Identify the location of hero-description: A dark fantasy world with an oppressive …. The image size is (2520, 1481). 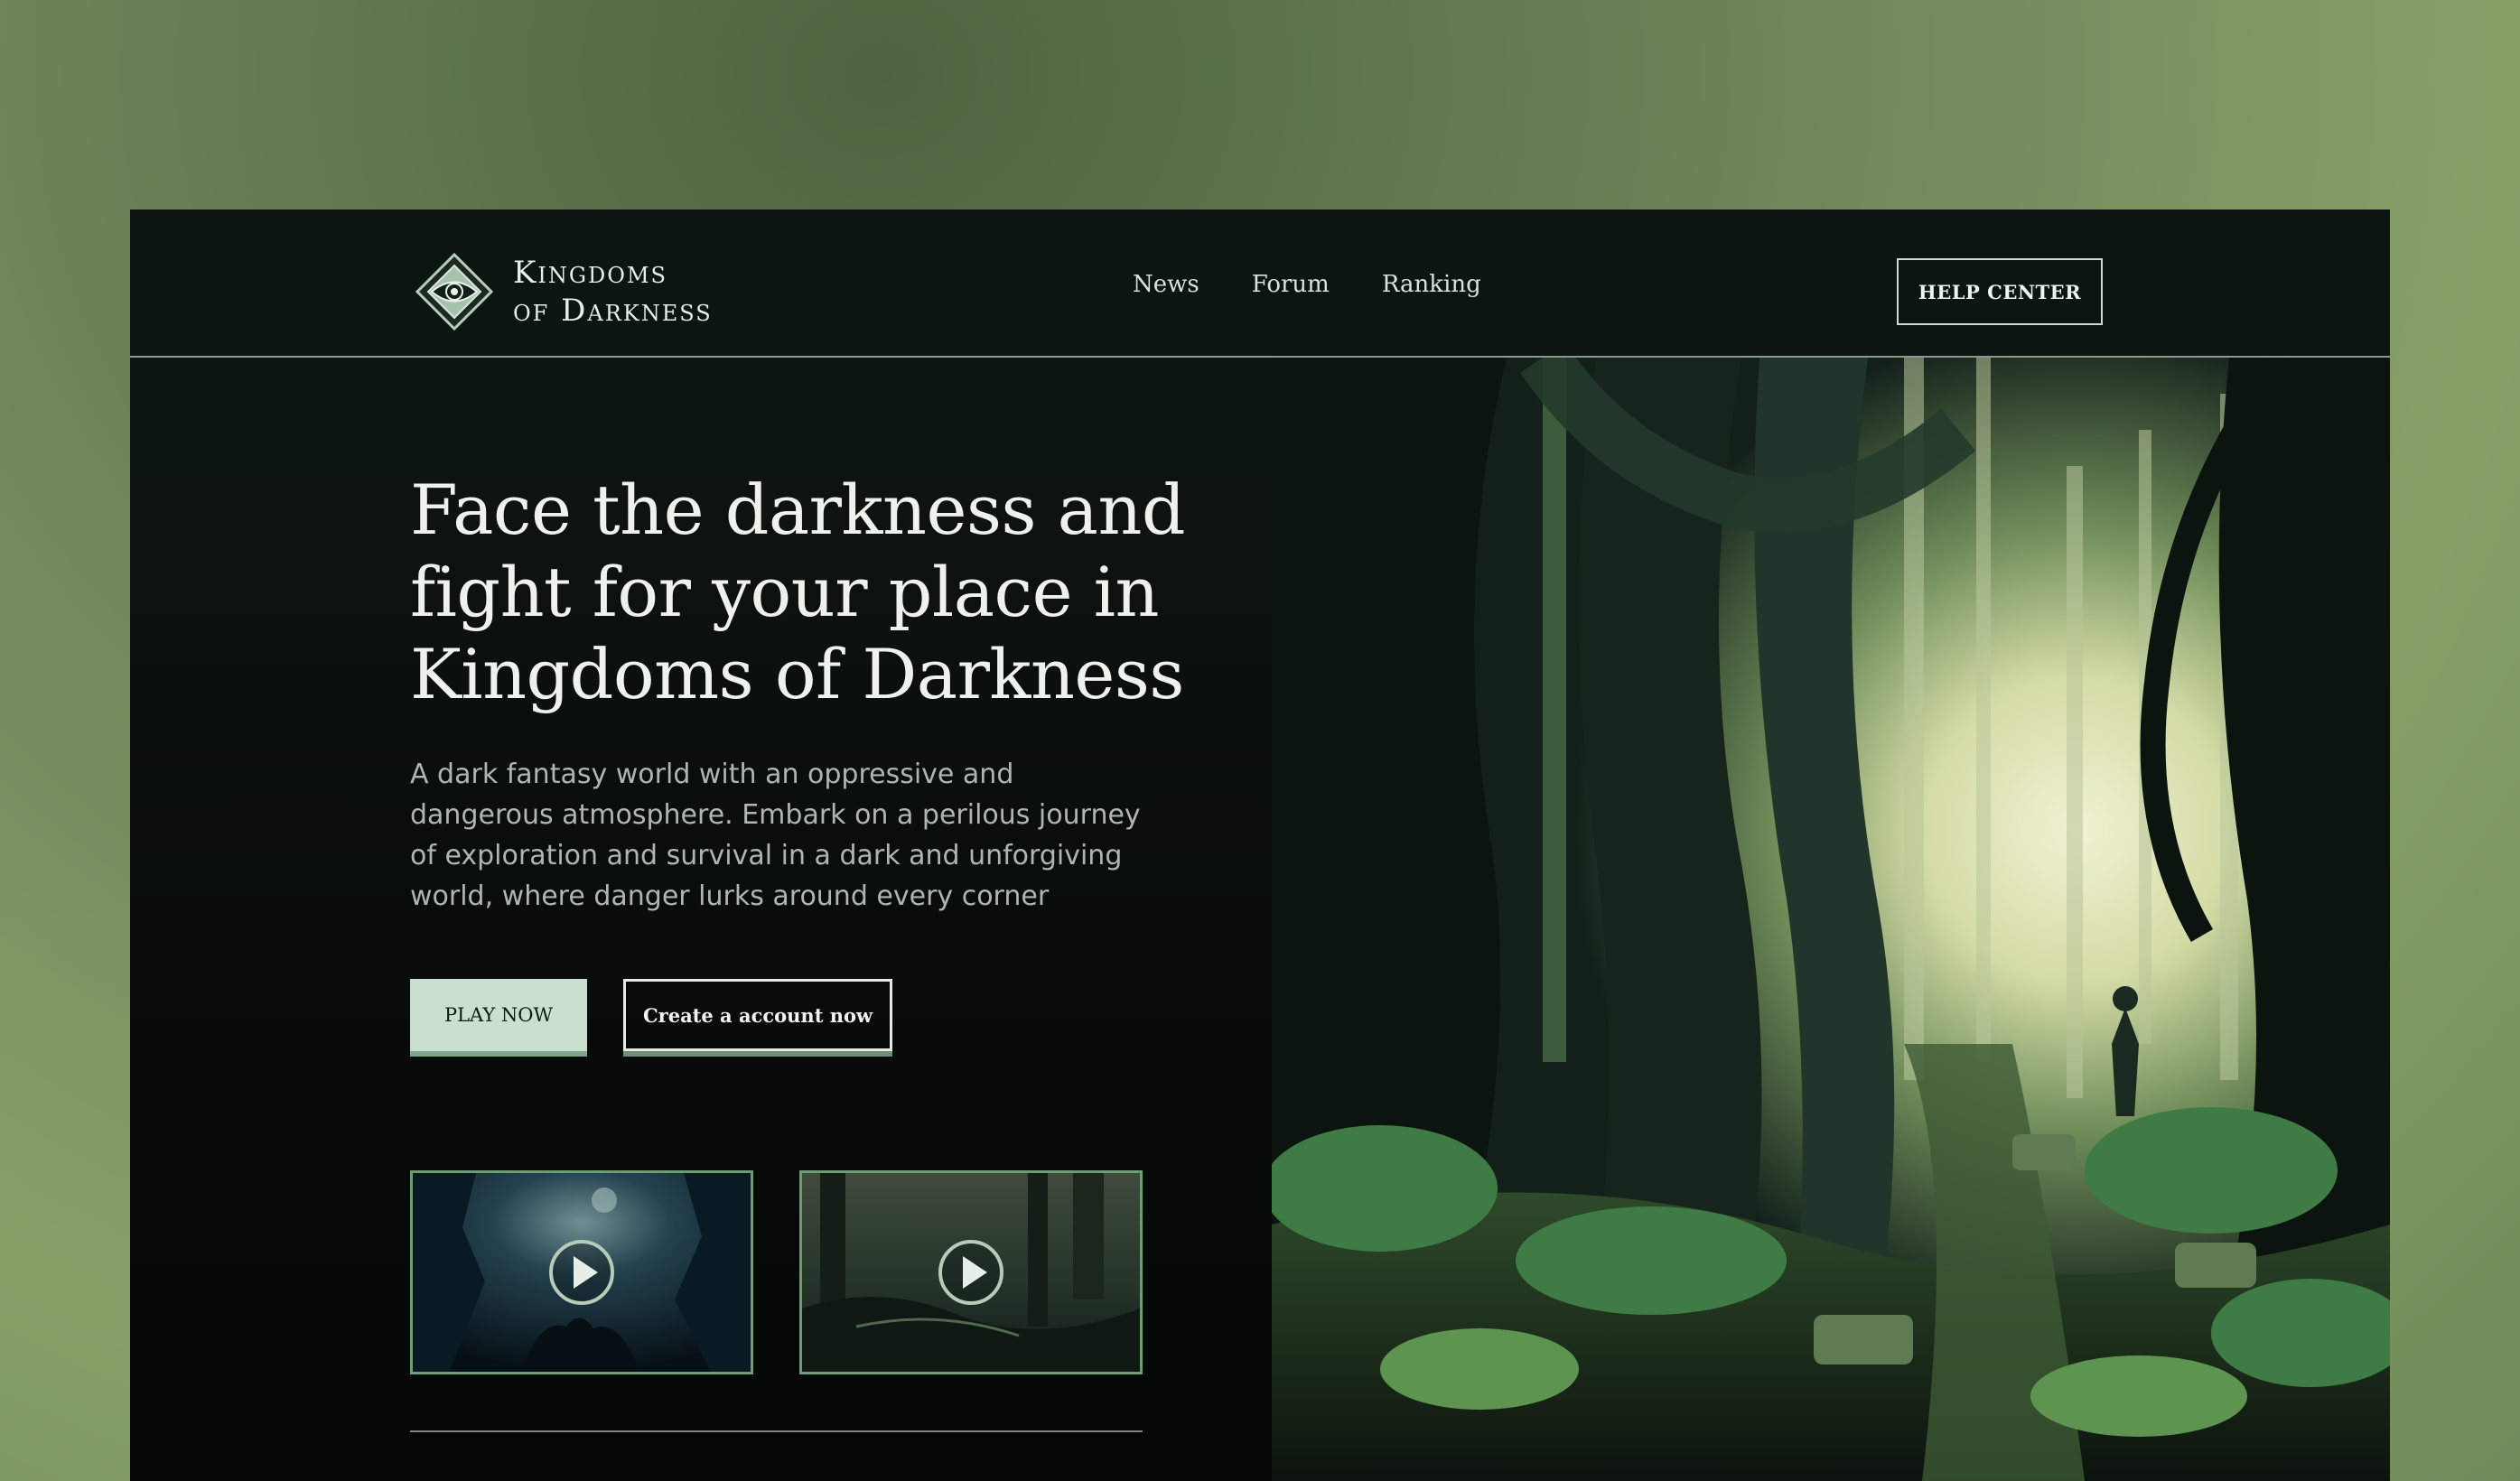
(775, 835).